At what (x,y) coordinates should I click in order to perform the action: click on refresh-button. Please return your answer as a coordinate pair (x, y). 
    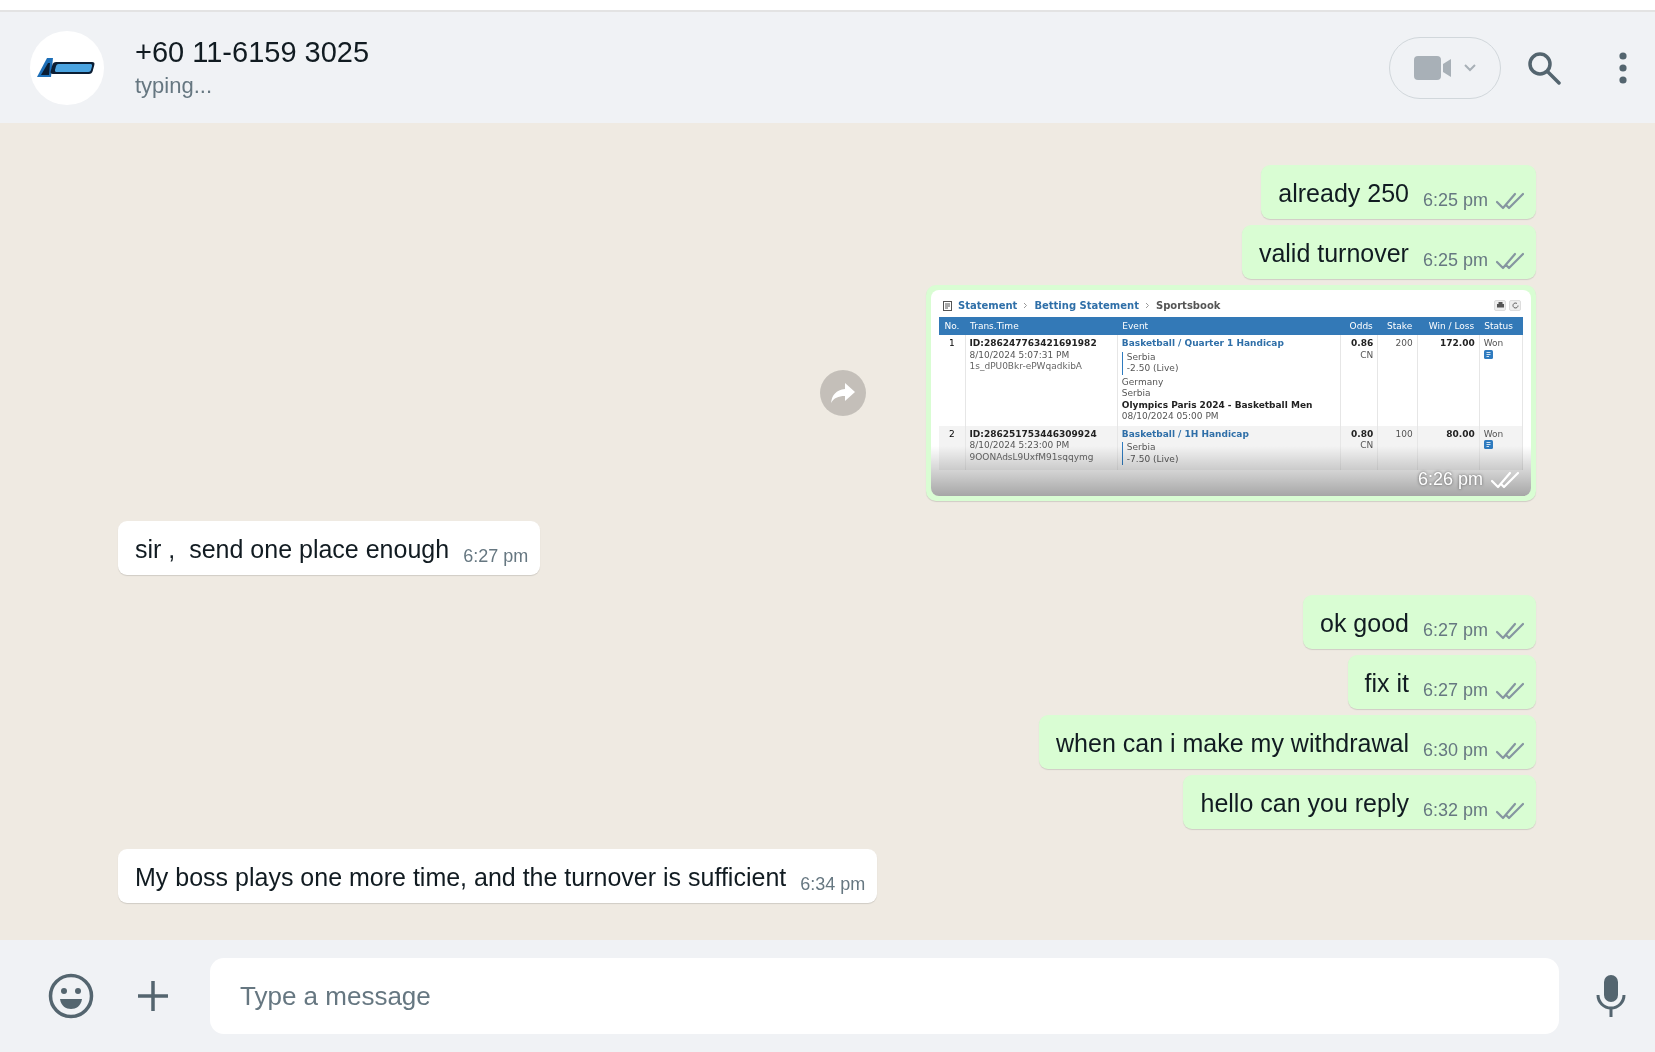
    Looking at the image, I should click on (1515, 305).